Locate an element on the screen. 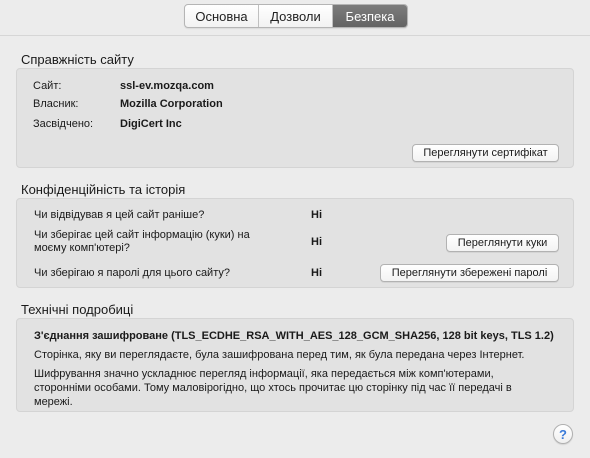 This screenshot has width=590, height=458. encryption-explanation-line3: мережі. is located at coordinates (53, 402).